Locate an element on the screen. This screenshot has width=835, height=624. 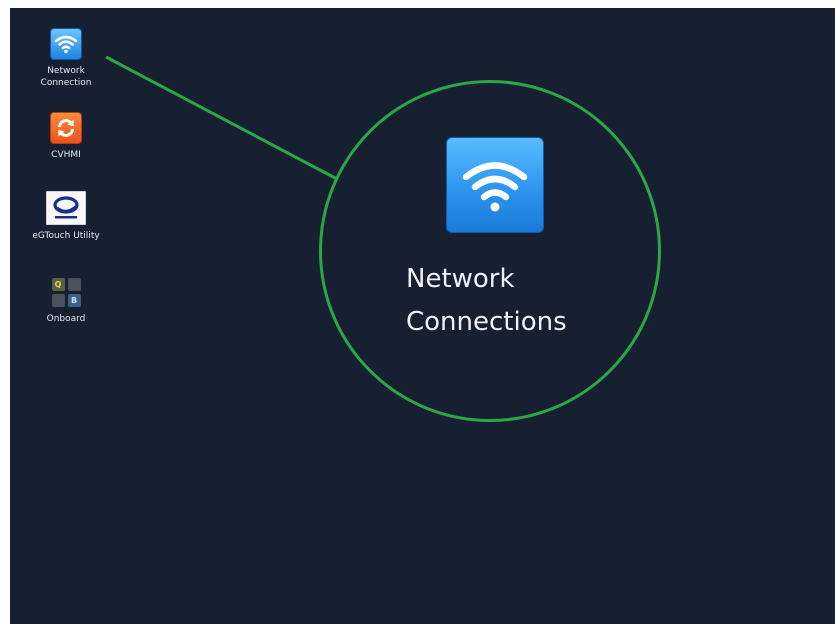
desktop-icon-egtouch-utility: eGTouch Utility is located at coordinates (66, 216).